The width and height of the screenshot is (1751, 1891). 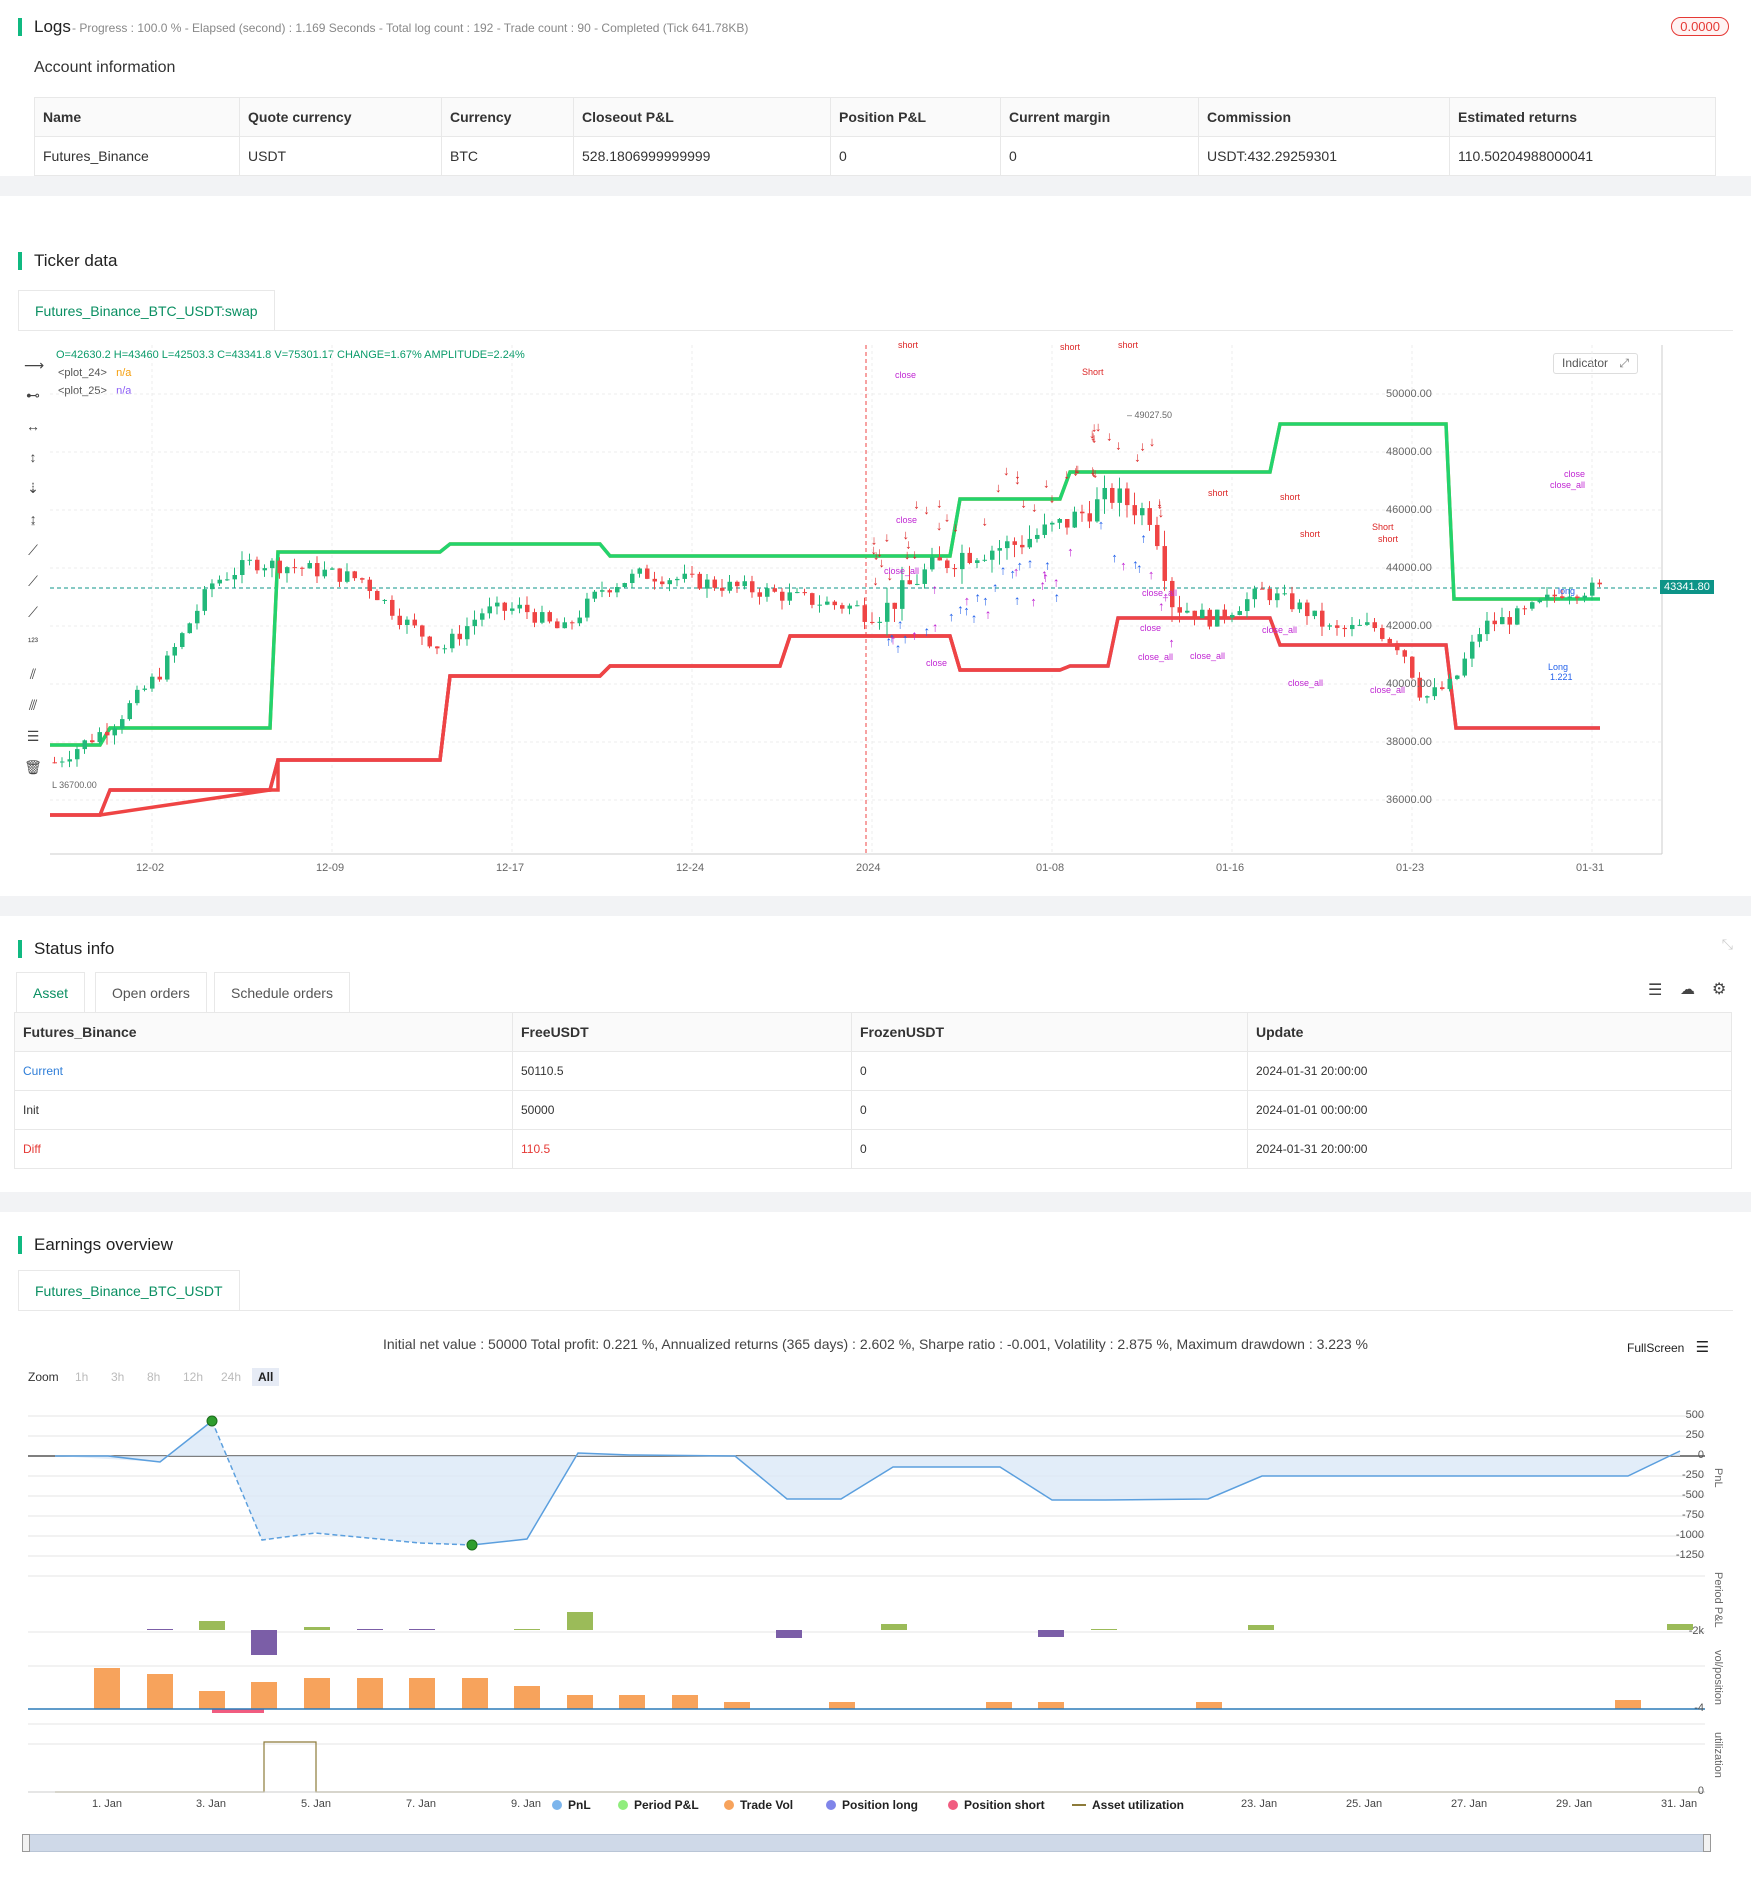 What do you see at coordinates (1702, 1347) in the screenshot?
I see `menu-icon: ☰` at bounding box center [1702, 1347].